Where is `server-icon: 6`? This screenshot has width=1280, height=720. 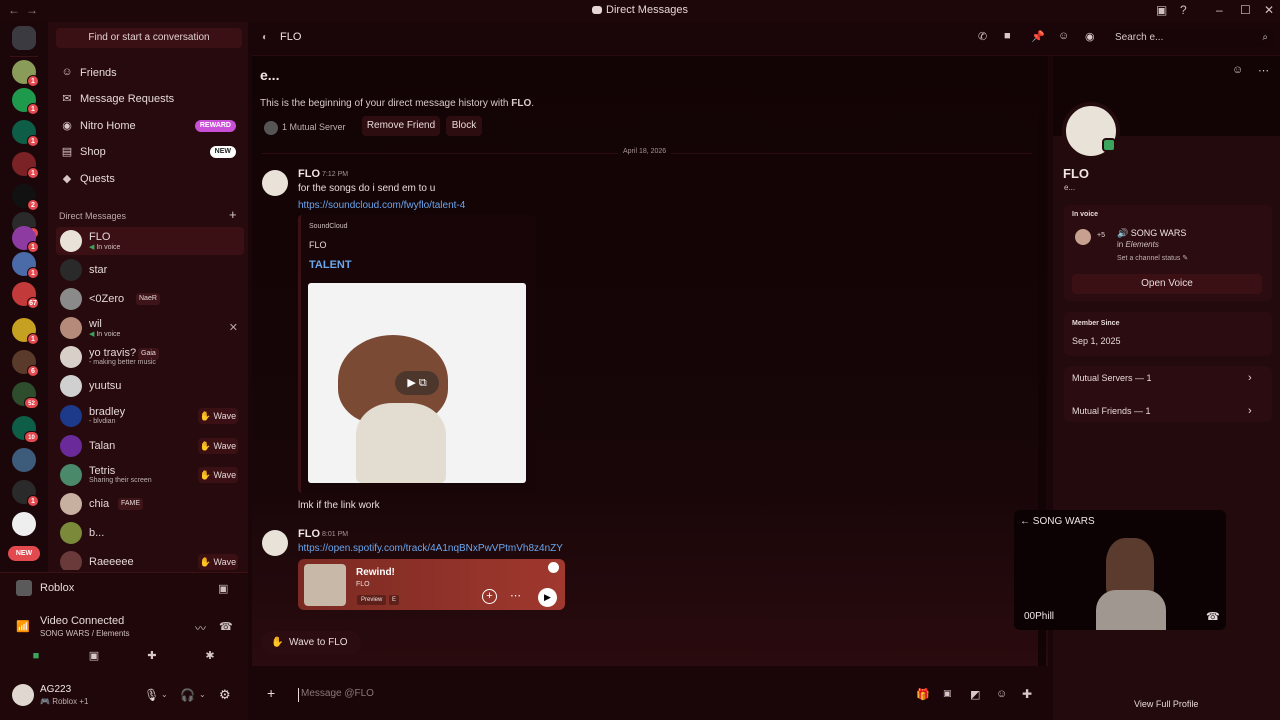 server-icon: 6 is located at coordinates (25, 363).